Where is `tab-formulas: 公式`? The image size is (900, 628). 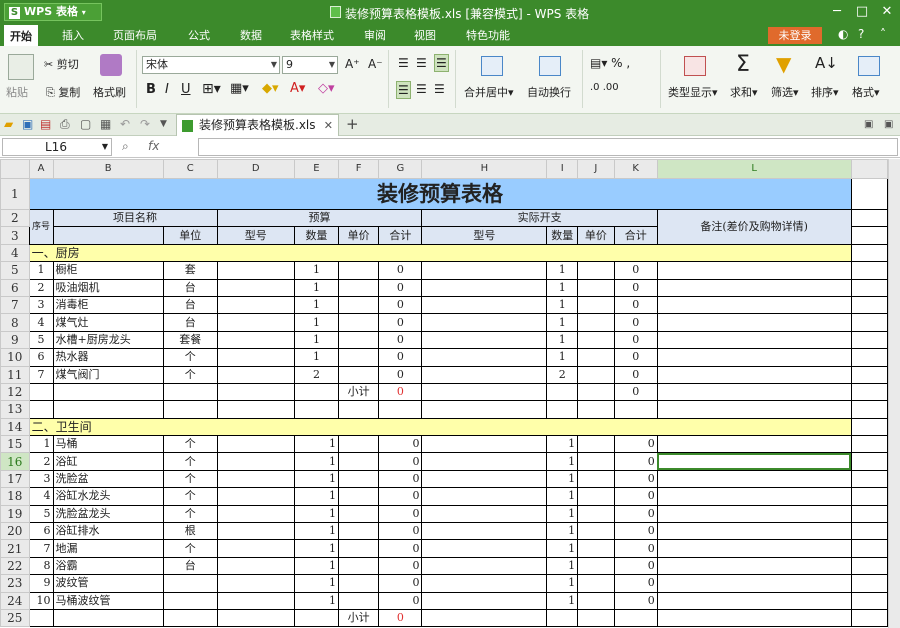
tab-formulas: 公式 is located at coordinates (199, 35).